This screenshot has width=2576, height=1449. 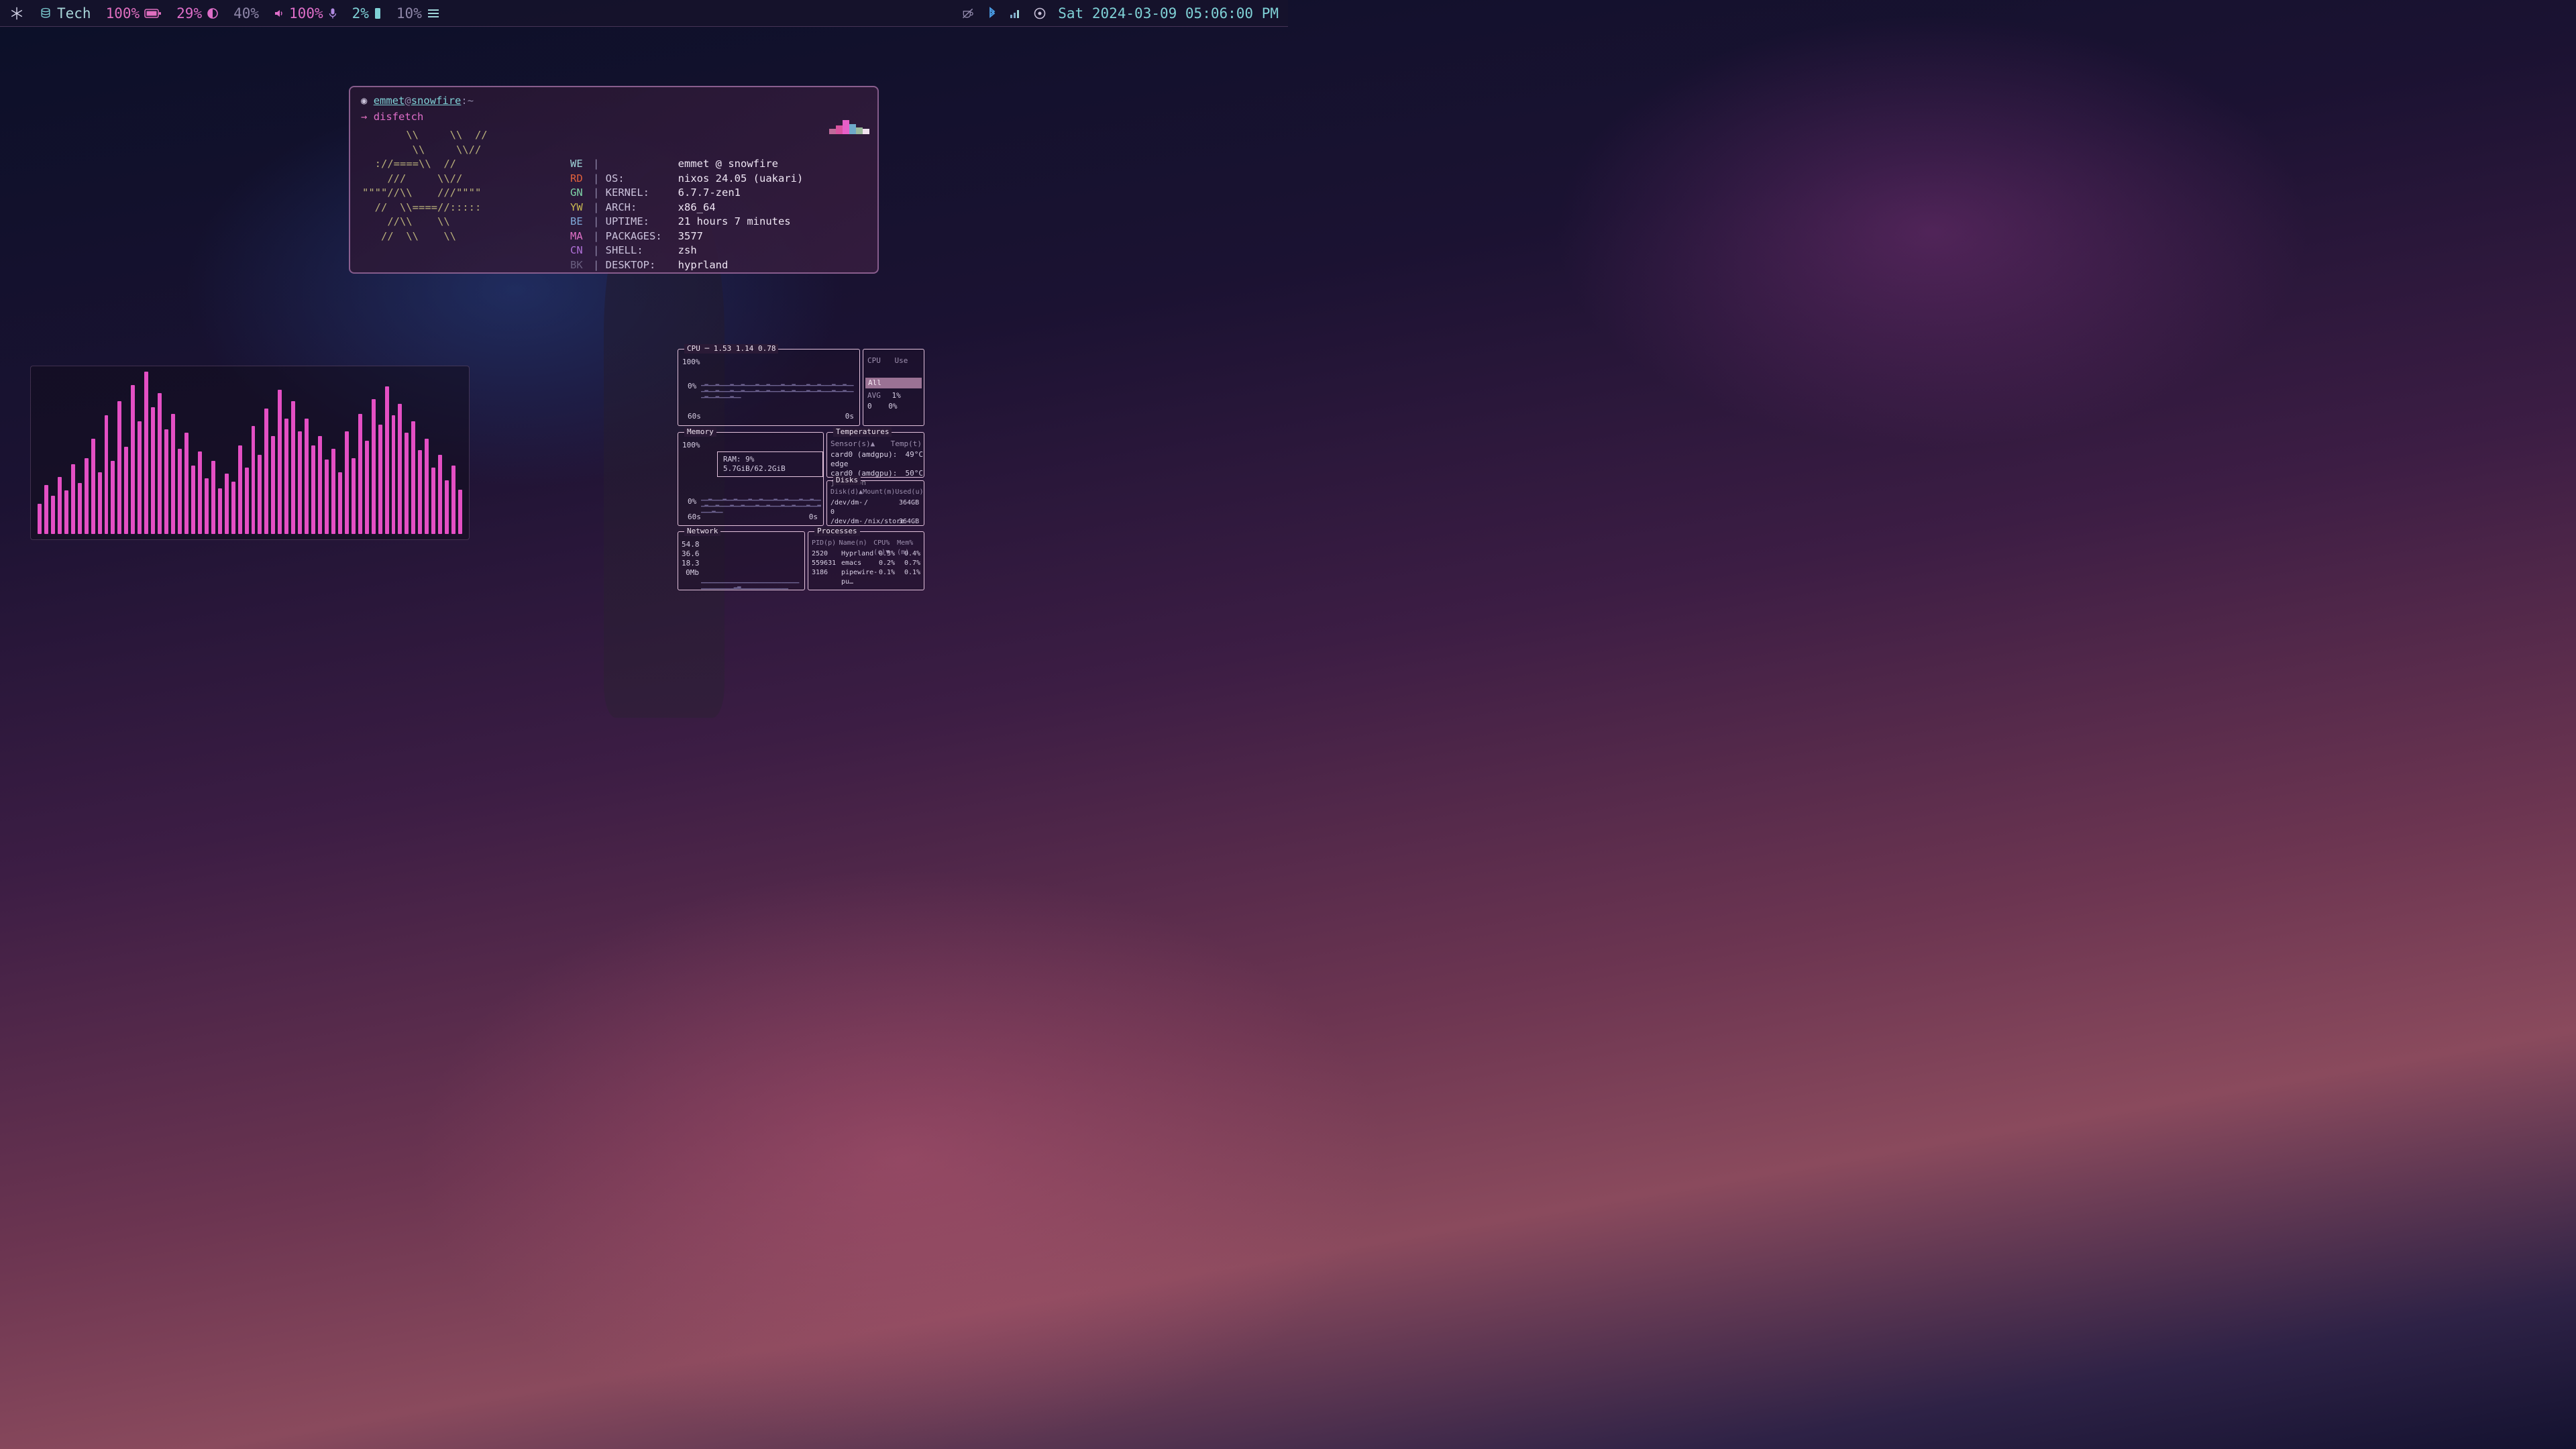 What do you see at coordinates (436, 101) in the screenshot?
I see `disfetch-host: snowfire` at bounding box center [436, 101].